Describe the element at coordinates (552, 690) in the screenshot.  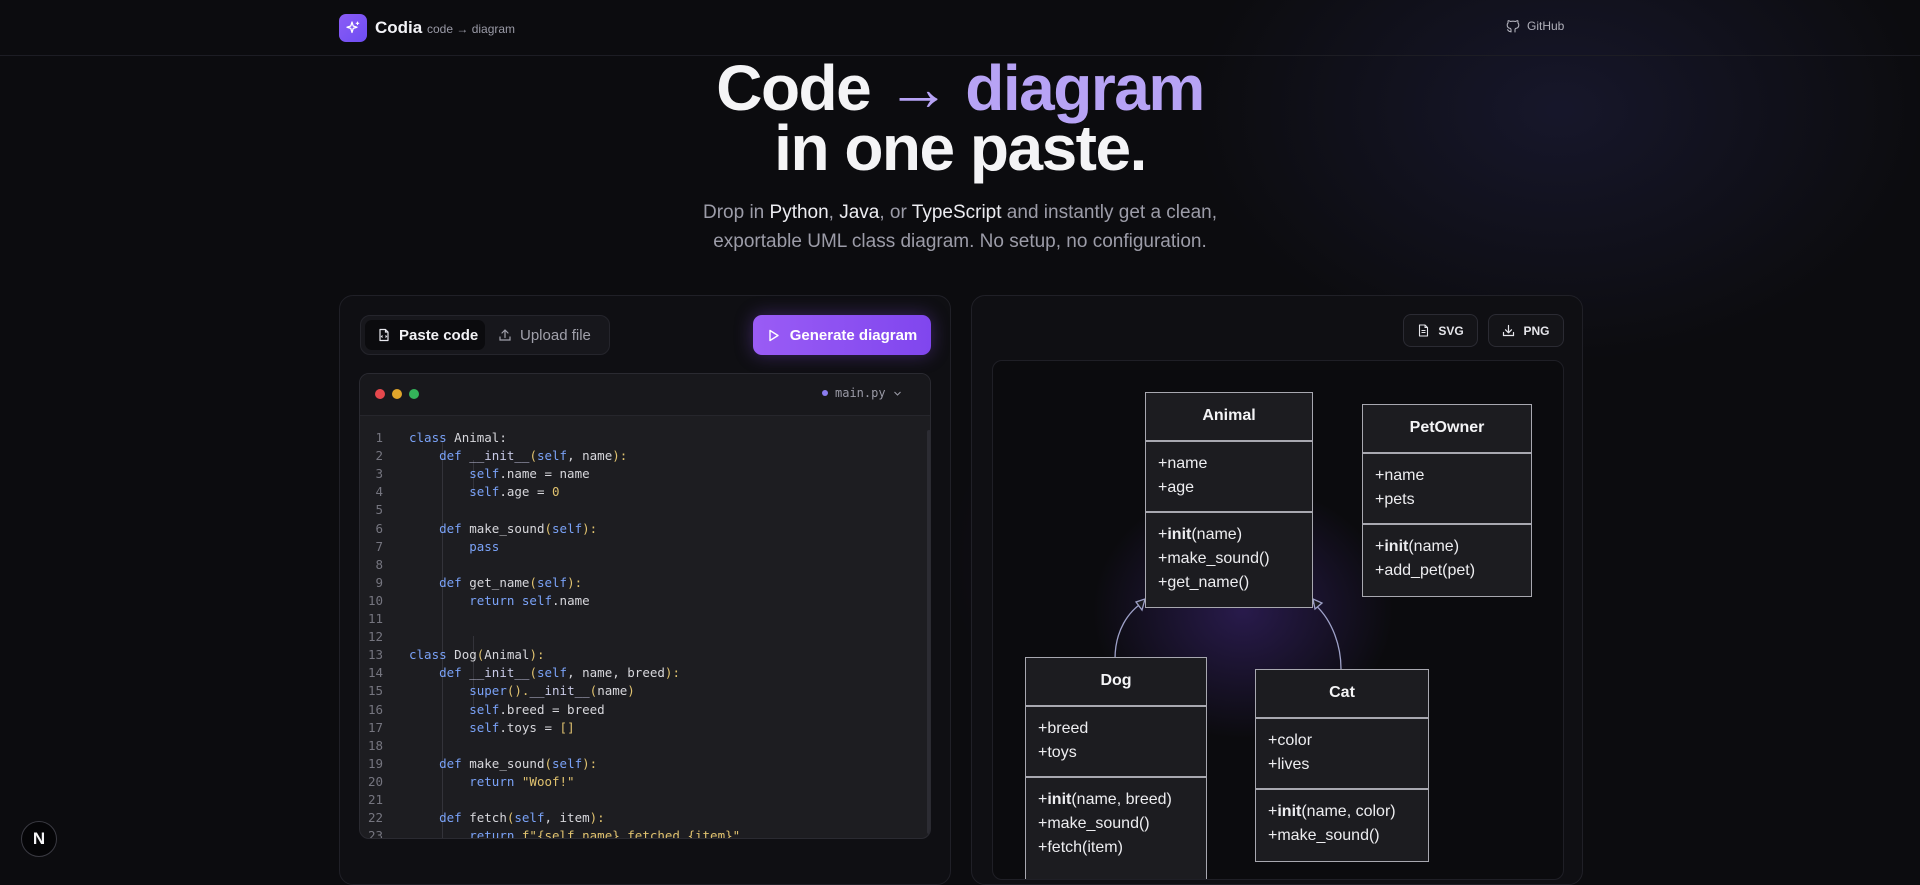
I see `code-text: super().__init__(name)` at that location.